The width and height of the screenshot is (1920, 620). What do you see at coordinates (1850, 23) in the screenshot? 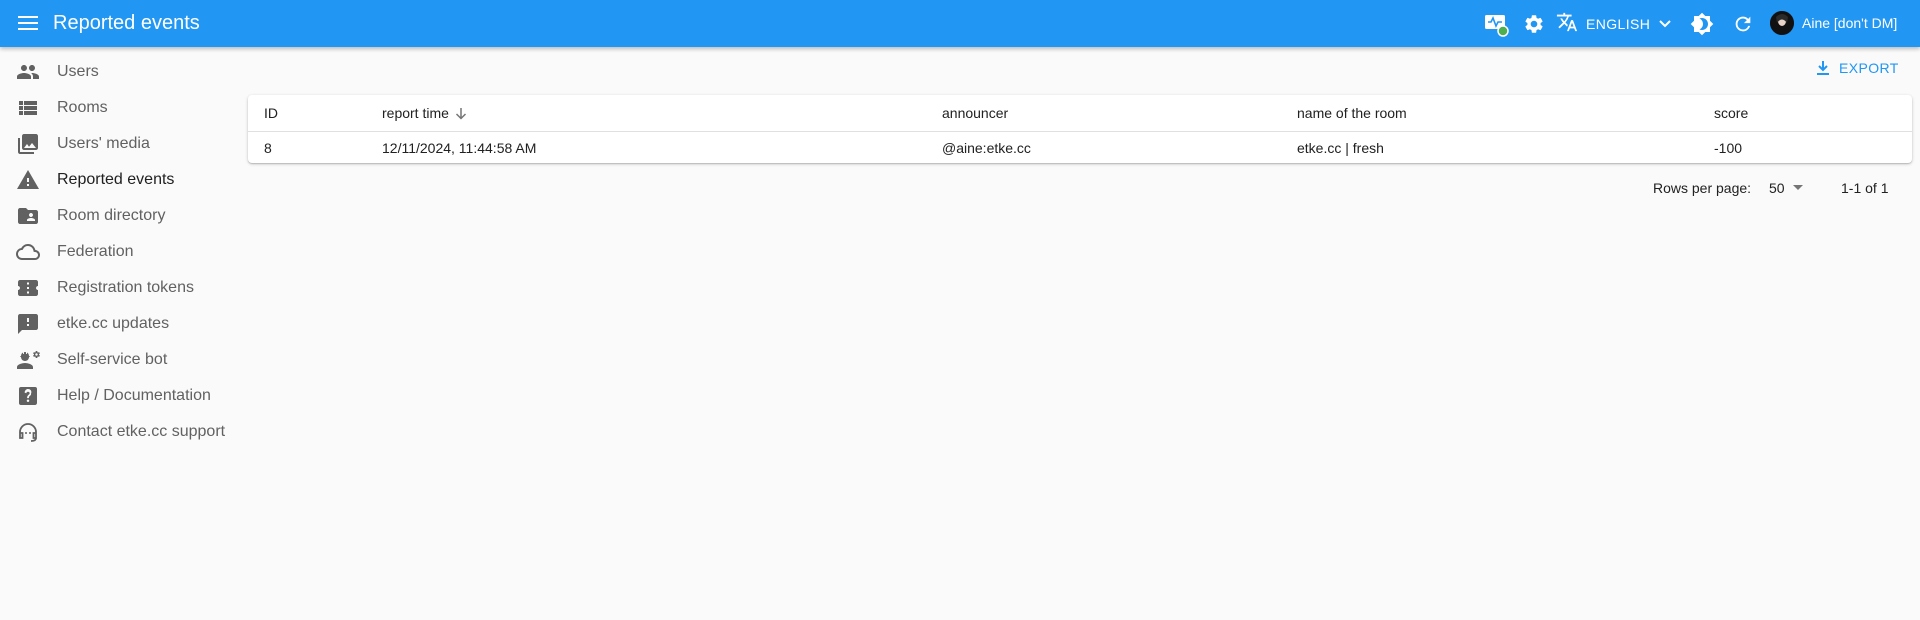
I see `user-name: Aine [don't DM]` at bounding box center [1850, 23].